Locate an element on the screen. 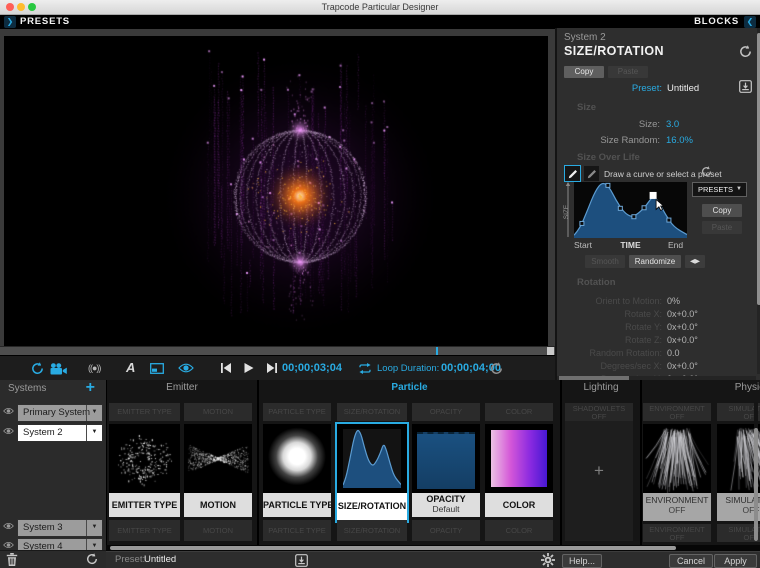 The width and height of the screenshot is (760, 568). tile-label-color: COLOR is located at coordinates (519, 505).